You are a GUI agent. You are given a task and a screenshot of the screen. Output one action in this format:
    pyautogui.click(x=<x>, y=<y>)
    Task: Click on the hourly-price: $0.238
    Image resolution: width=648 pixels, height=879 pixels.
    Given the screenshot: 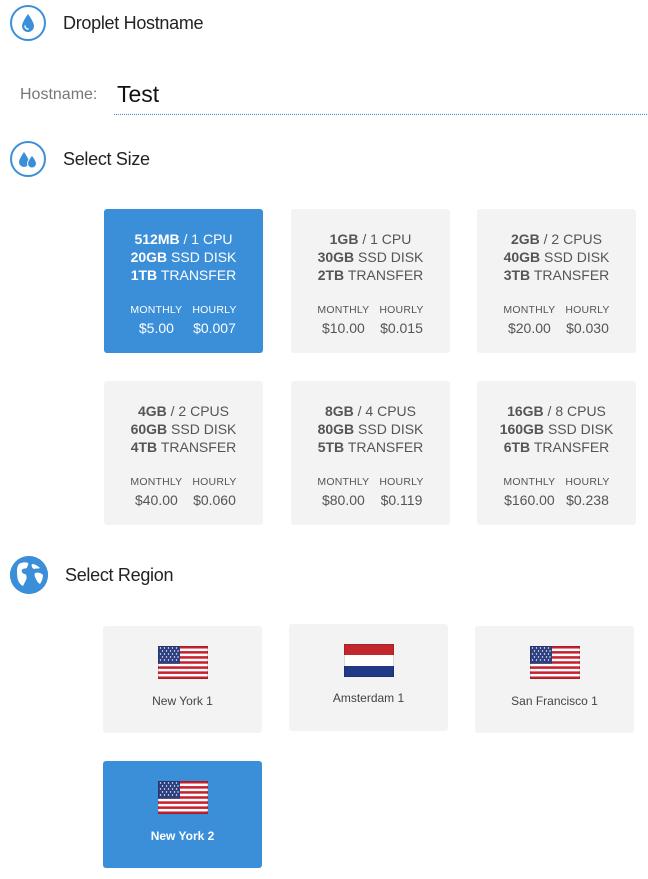 What is the action you would take?
    pyautogui.click(x=587, y=500)
    